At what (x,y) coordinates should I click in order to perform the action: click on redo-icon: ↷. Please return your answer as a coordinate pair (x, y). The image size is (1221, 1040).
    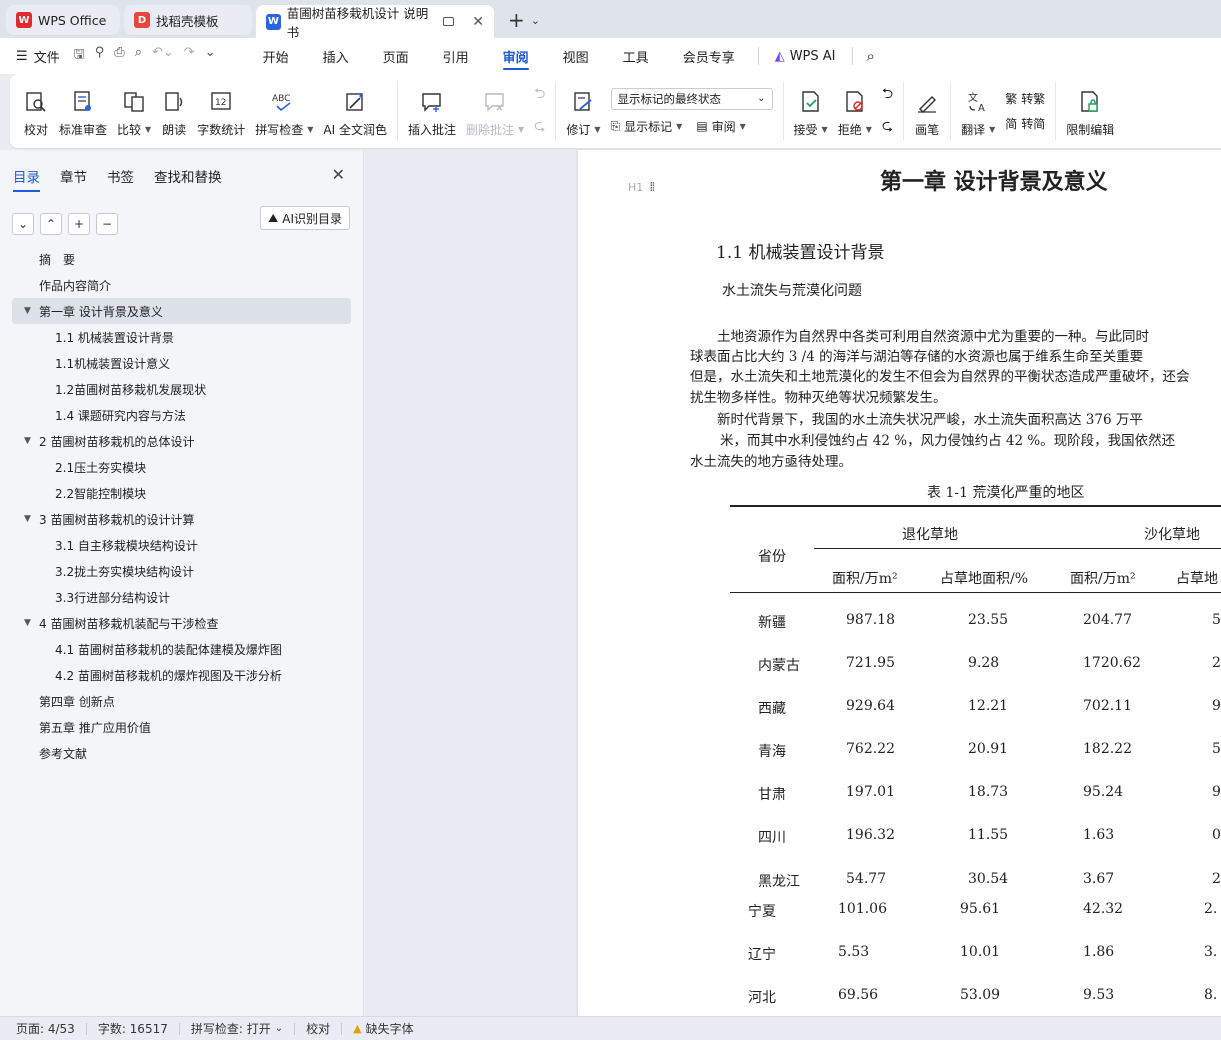
    Looking at the image, I should click on (189, 56).